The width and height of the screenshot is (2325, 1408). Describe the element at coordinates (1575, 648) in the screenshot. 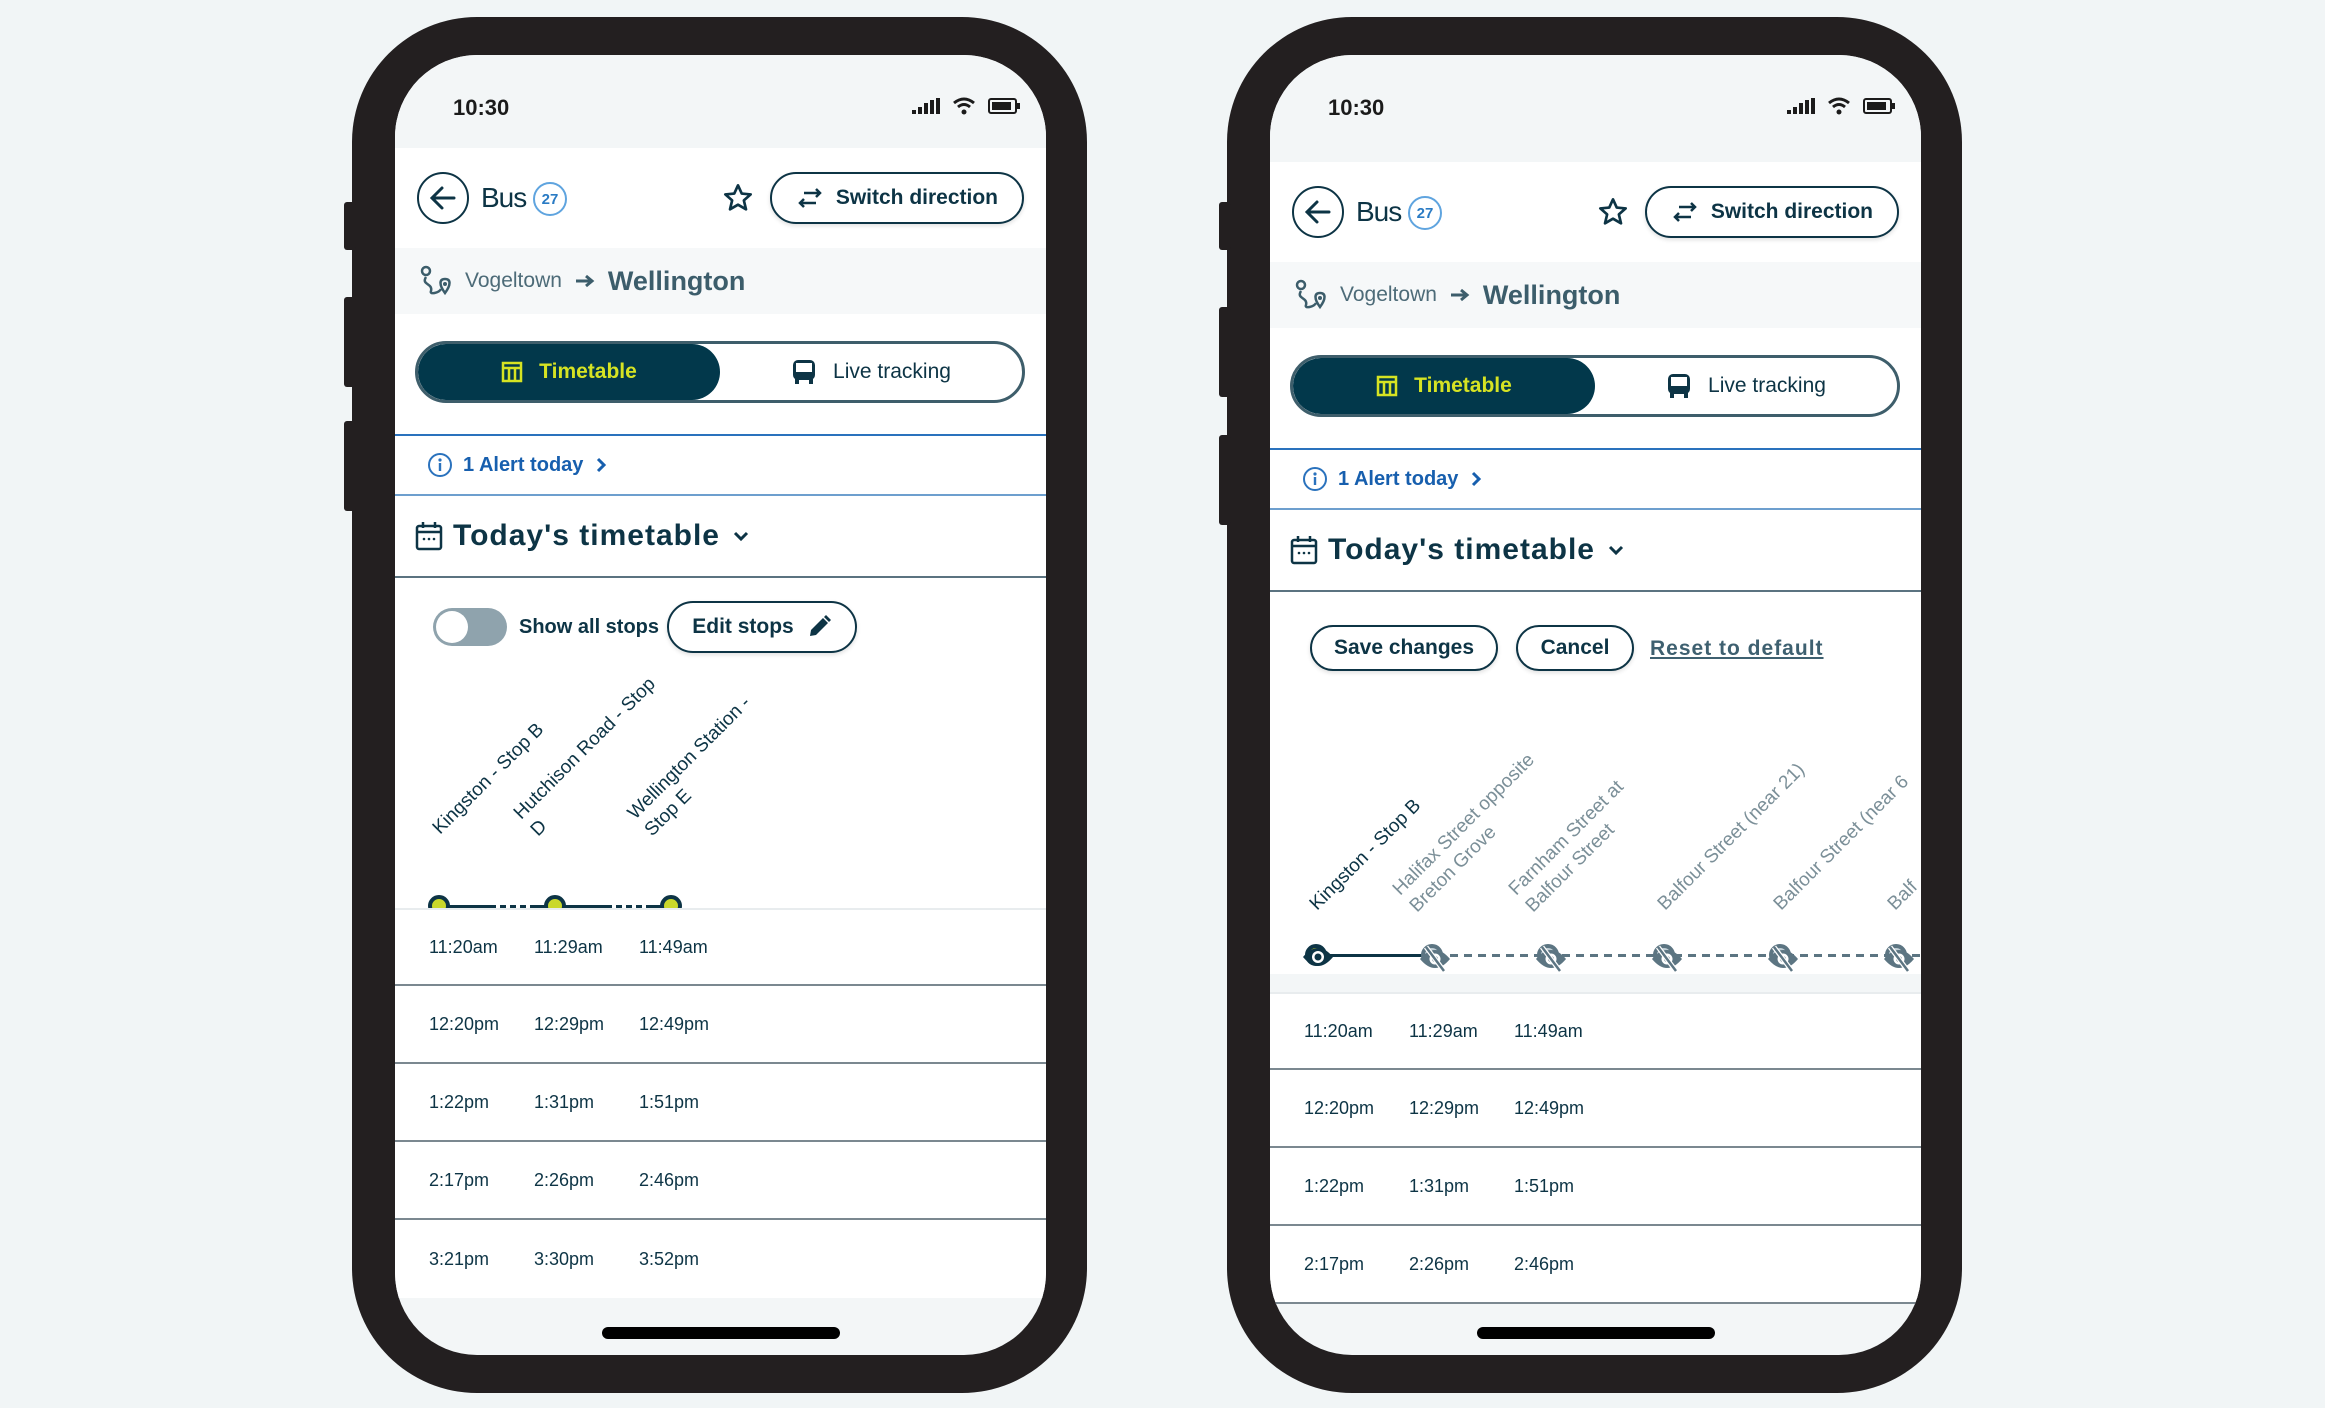

I see `cancel-button: Cancel` at that location.